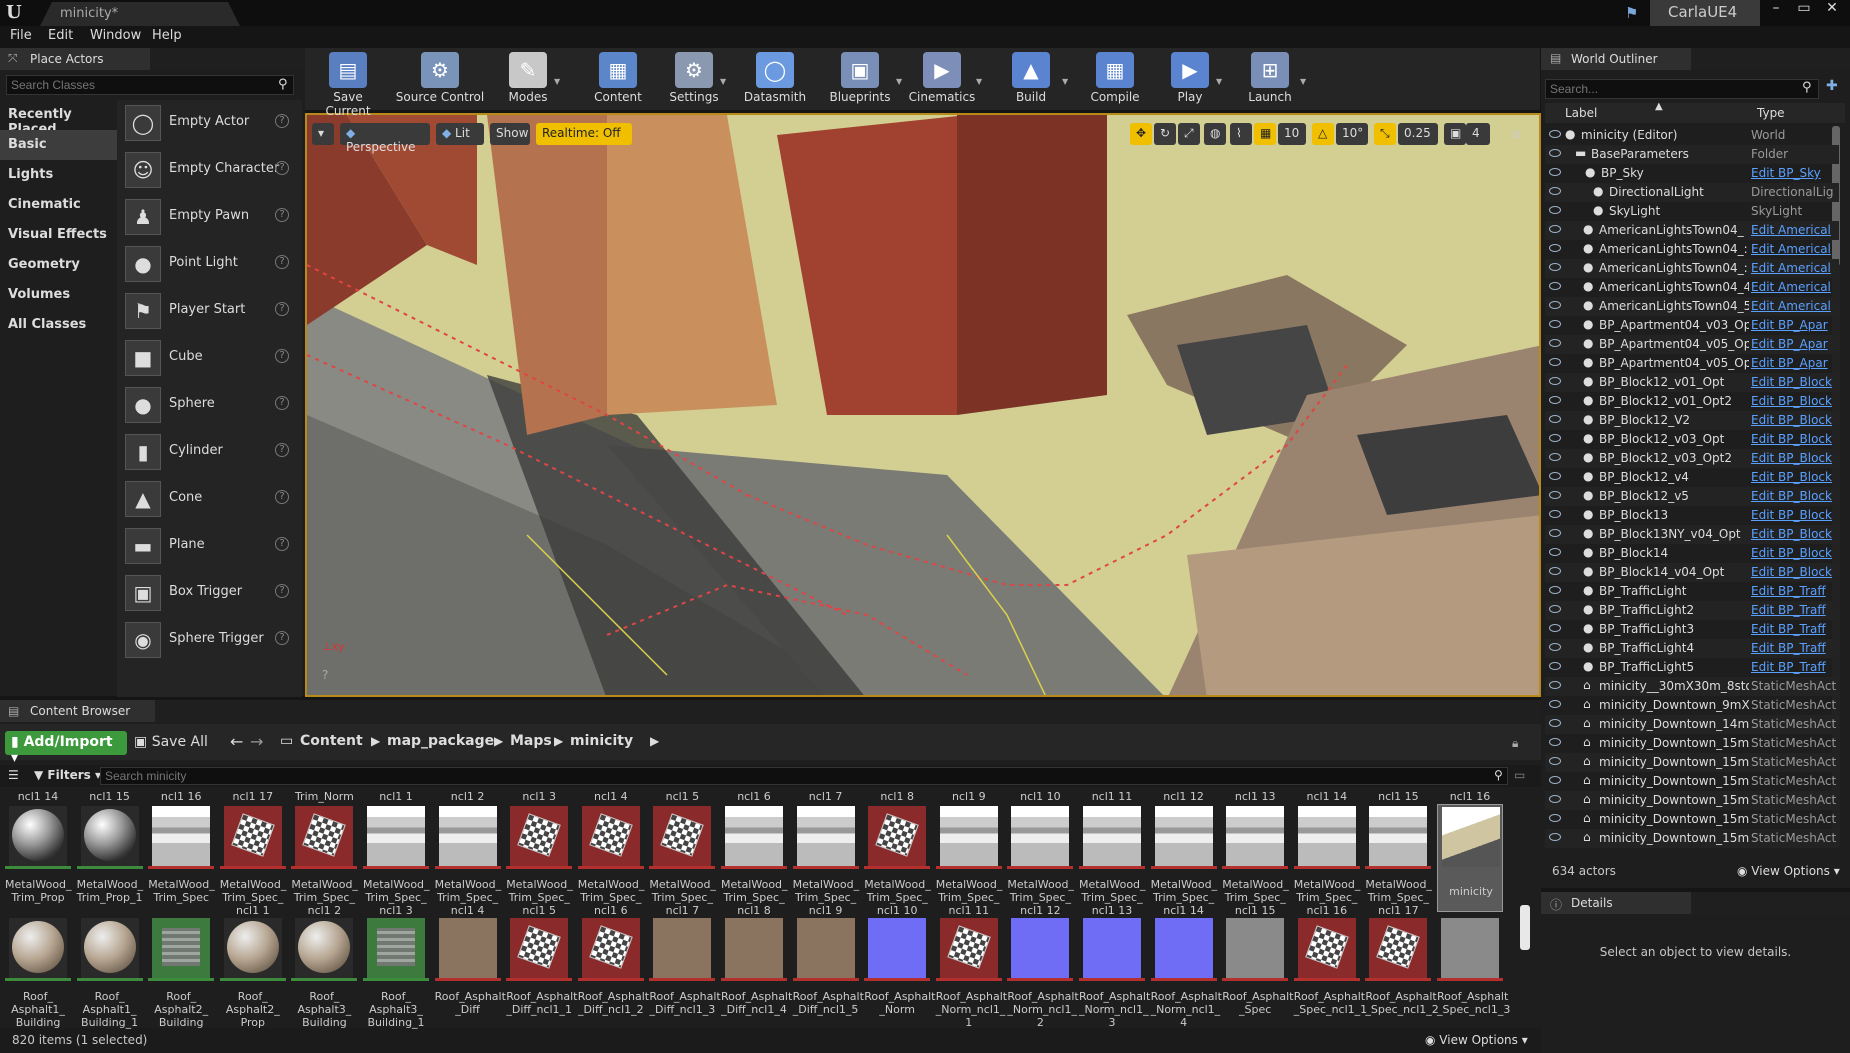 Image resolution: width=1850 pixels, height=1053 pixels. Describe the element at coordinates (1270, 79) in the screenshot. I see `launch-button: ⊞ Launch` at that location.